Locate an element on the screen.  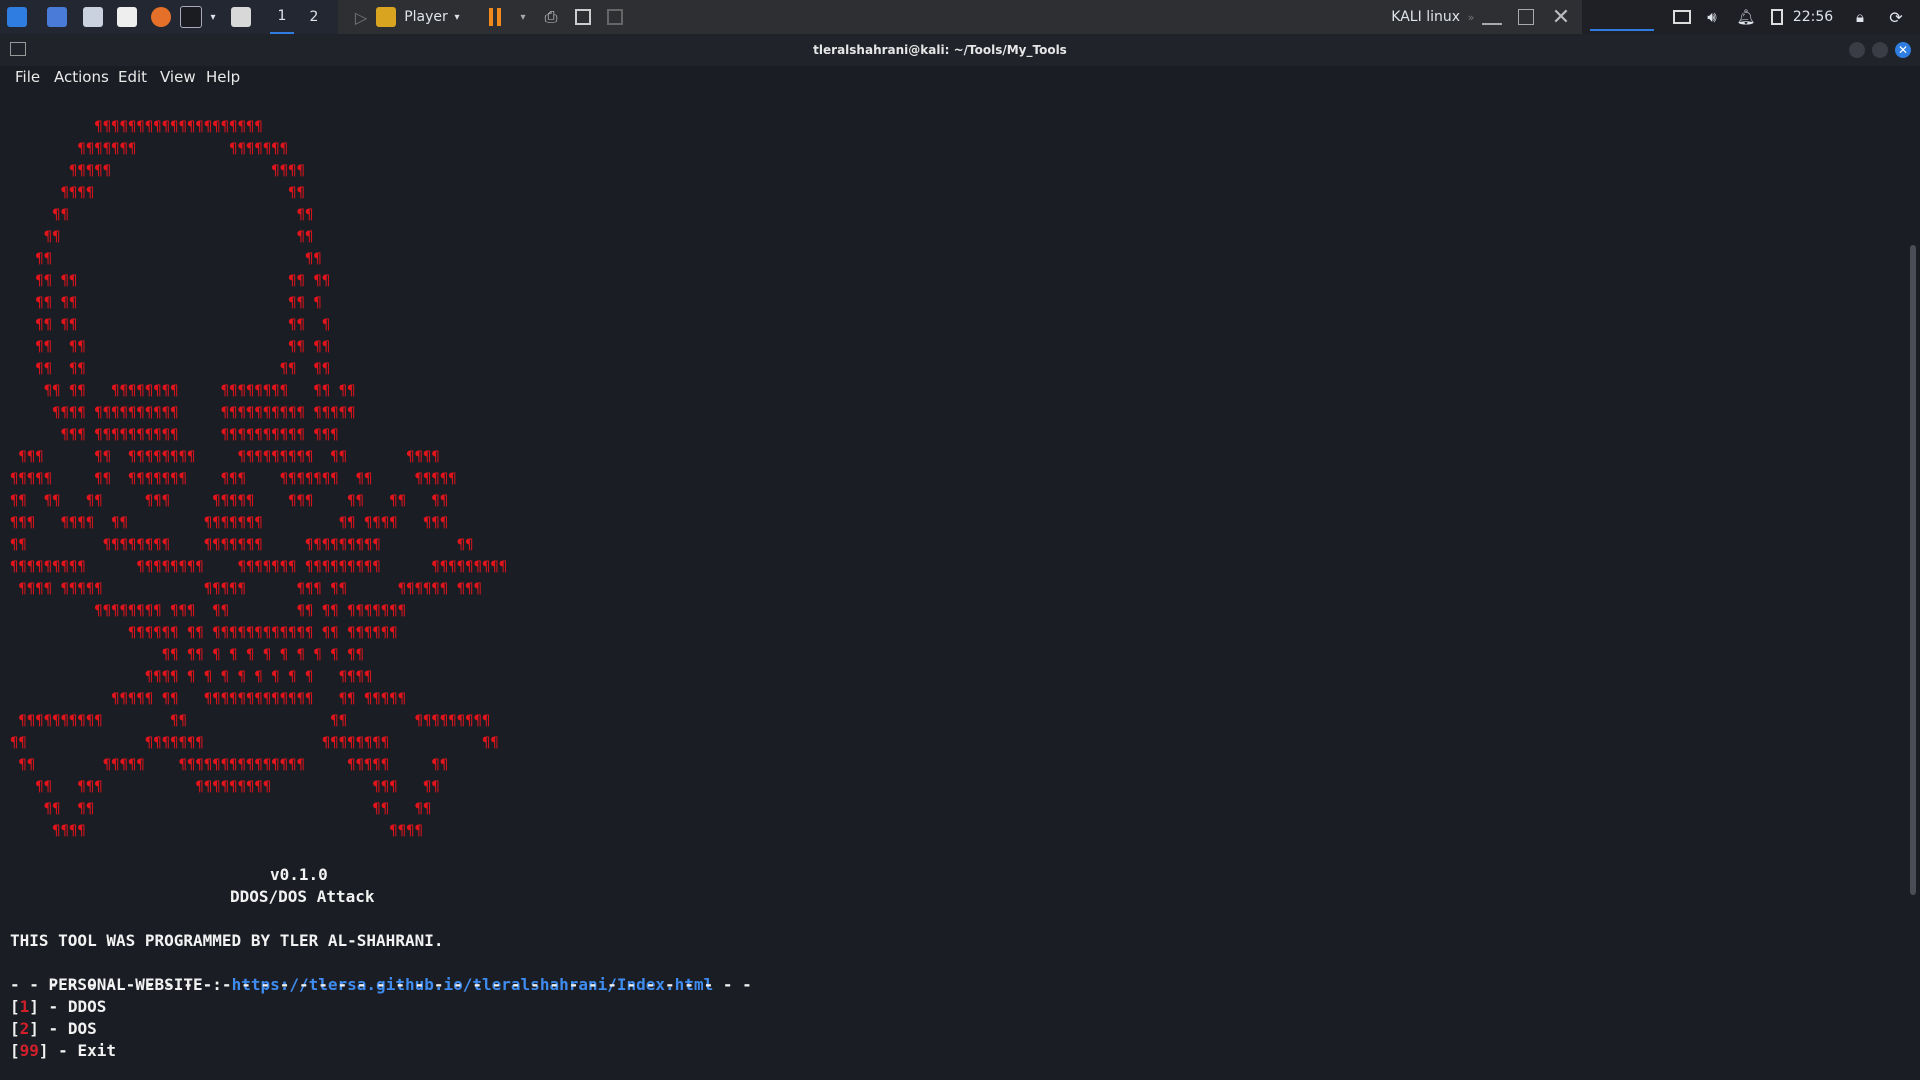
option-label: ] - Exit is located at coordinates (77, 1050).